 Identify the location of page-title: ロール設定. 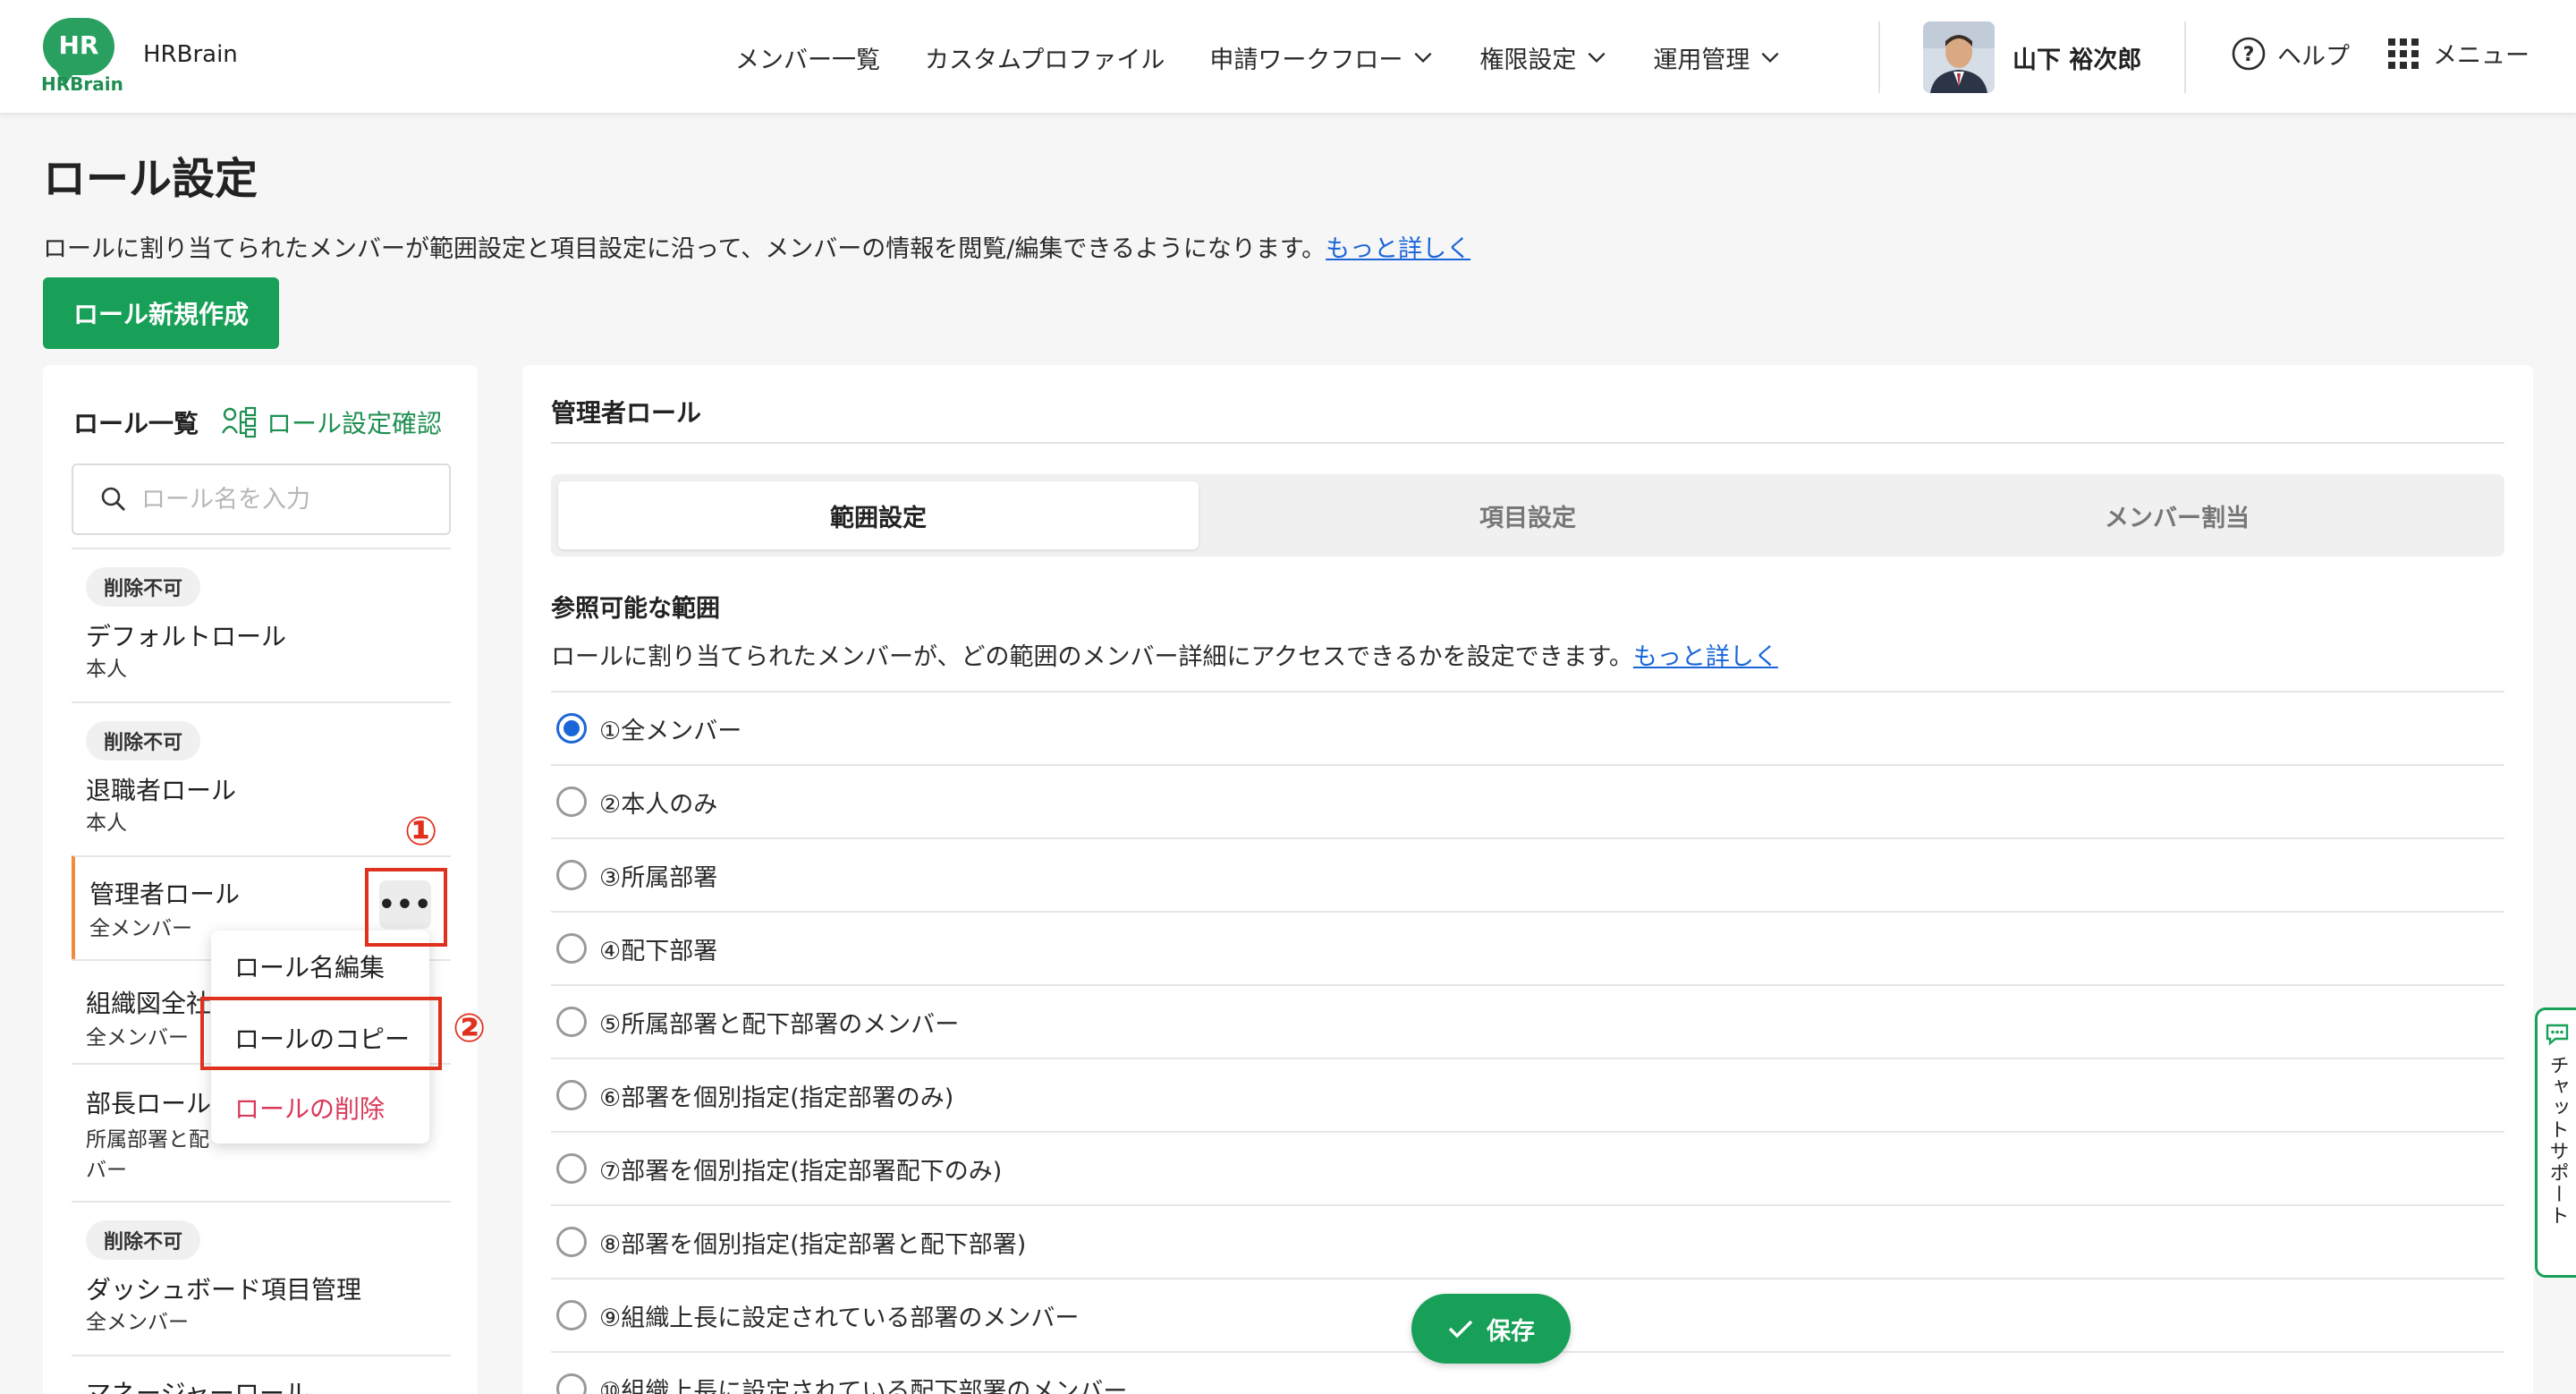
(150, 179).